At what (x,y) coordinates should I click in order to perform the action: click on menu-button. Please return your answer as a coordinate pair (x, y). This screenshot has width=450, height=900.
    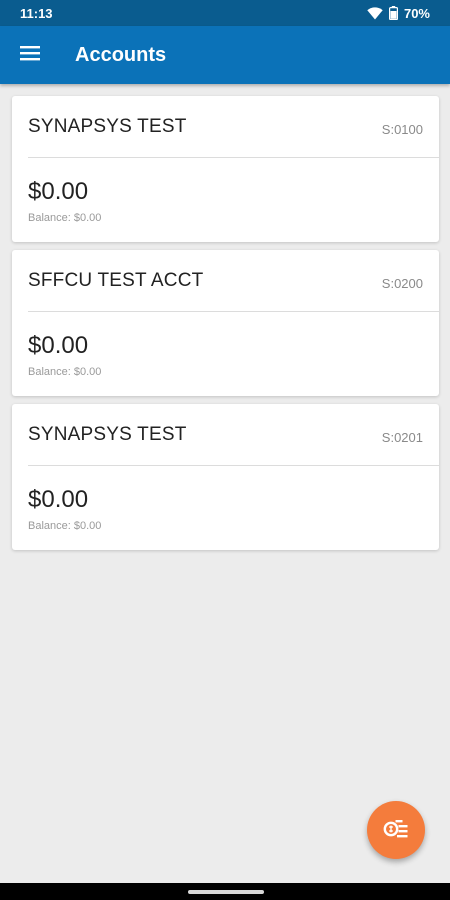
    Looking at the image, I should click on (30, 55).